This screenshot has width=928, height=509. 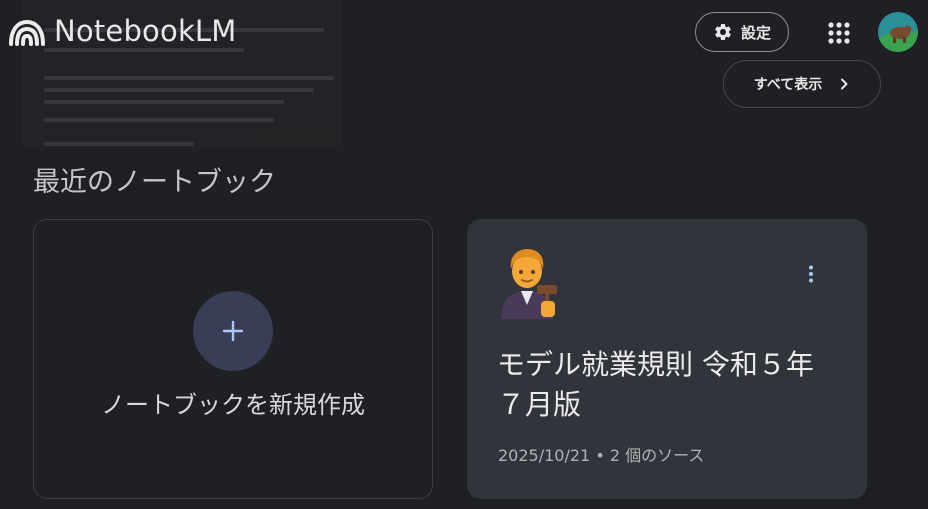 I want to click on settings-label: 設定, so click(x=755, y=32).